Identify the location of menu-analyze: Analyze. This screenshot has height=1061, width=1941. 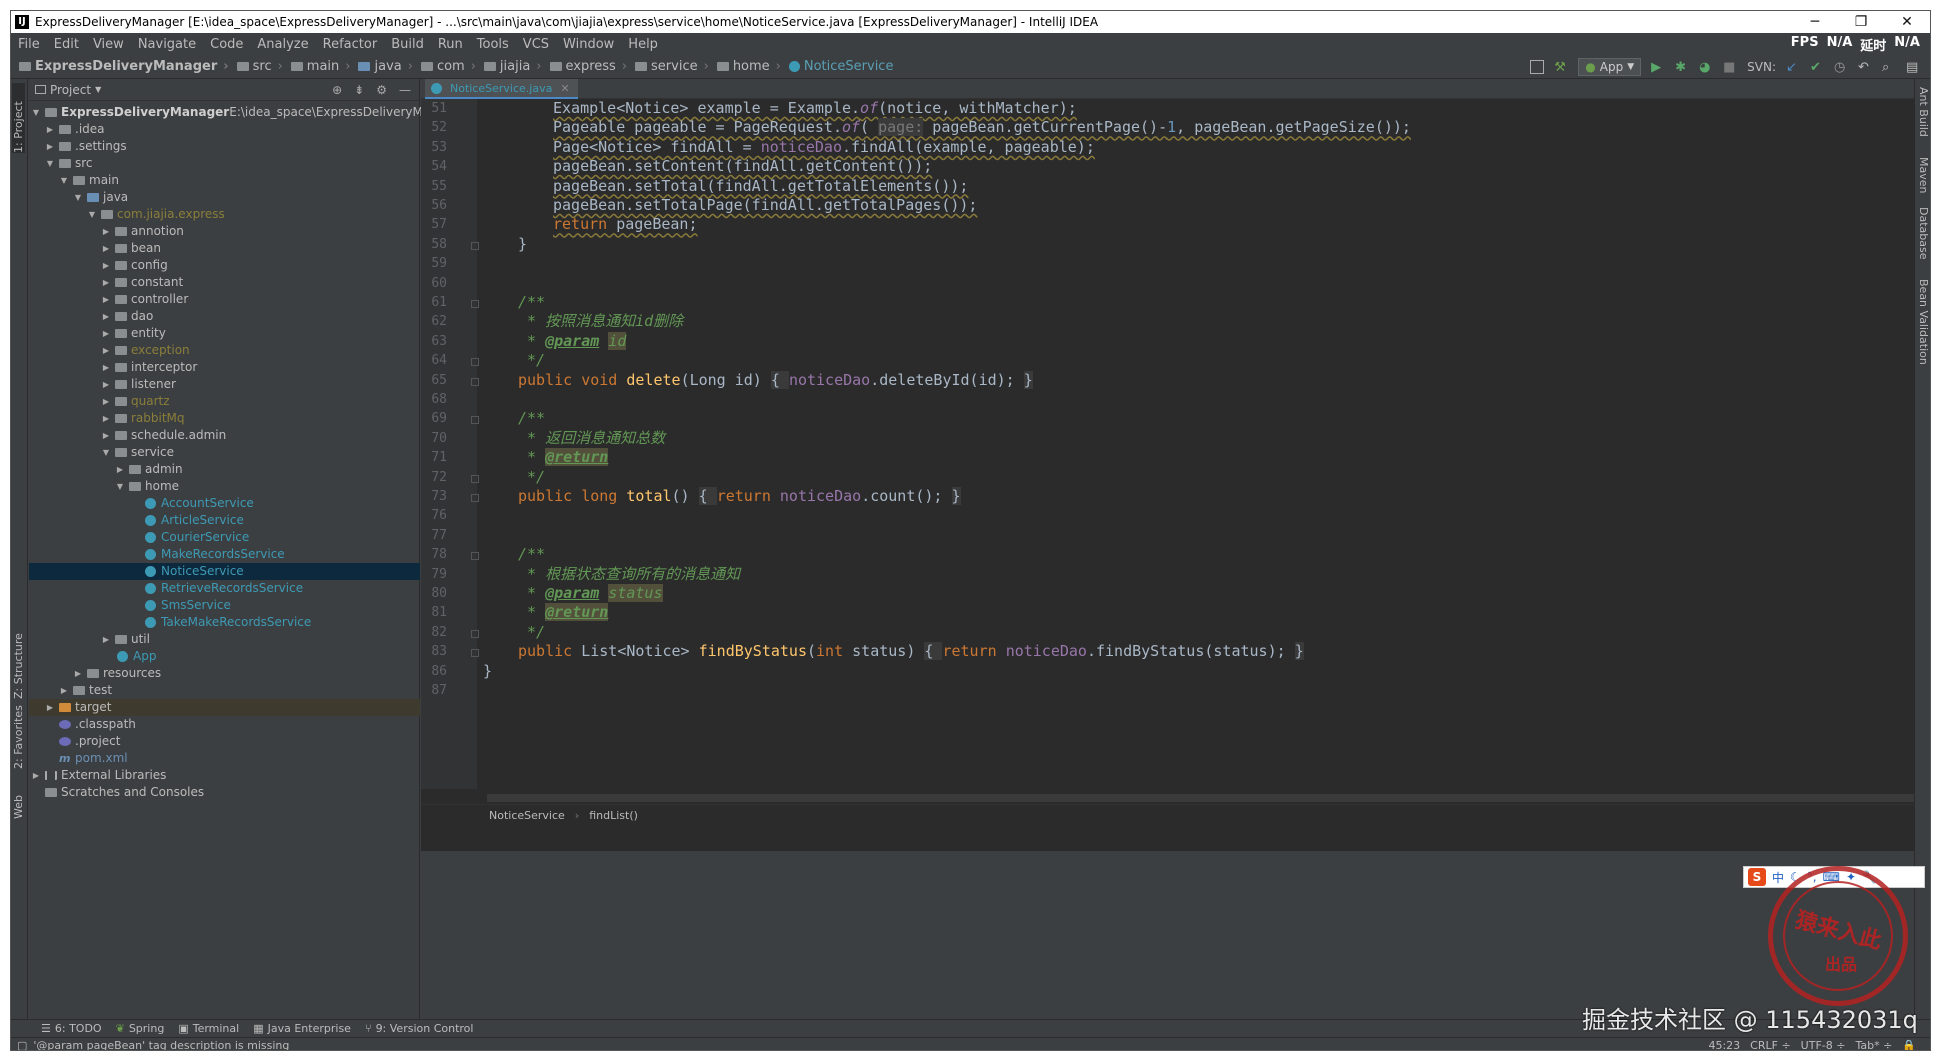
(282, 44).